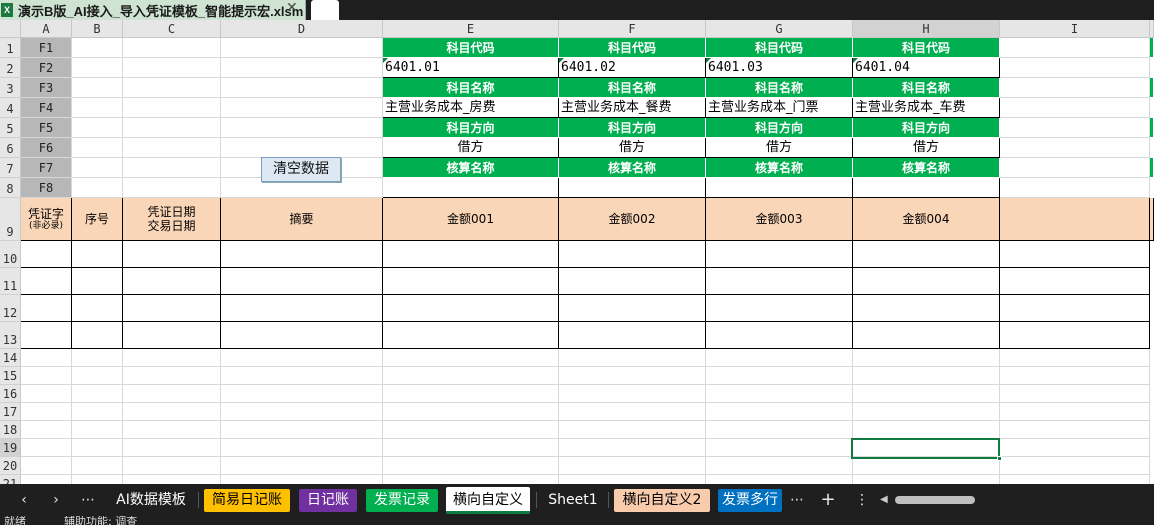 This screenshot has height=525, width=1154. I want to click on fill-handle, so click(999, 458).